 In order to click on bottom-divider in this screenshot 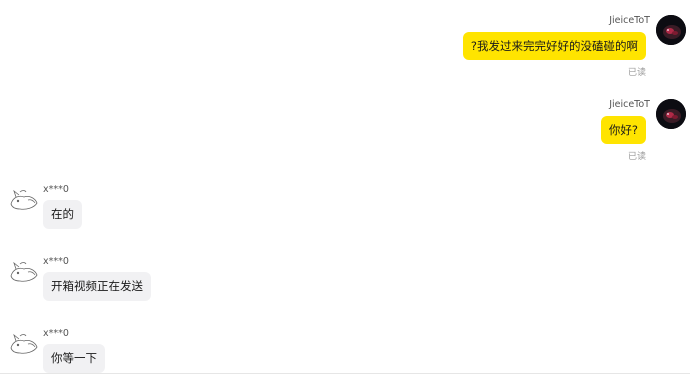, I will do `click(345, 373)`.